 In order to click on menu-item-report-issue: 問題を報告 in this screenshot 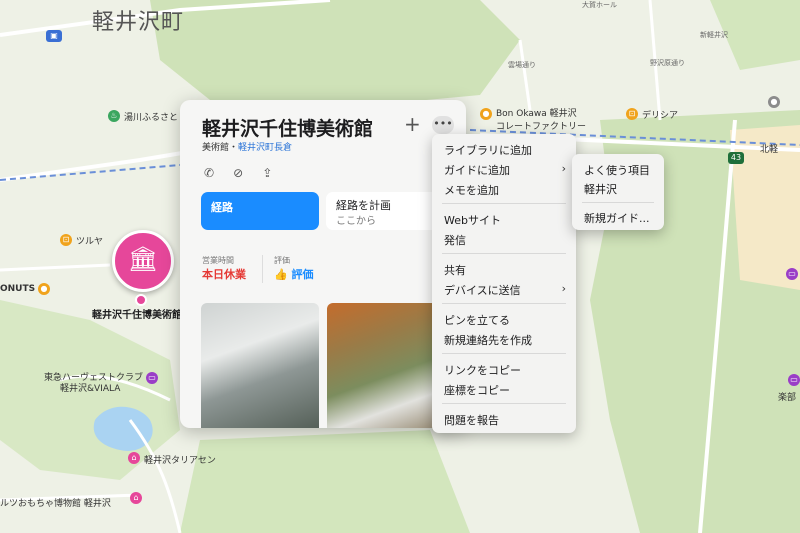, I will do `click(471, 420)`.